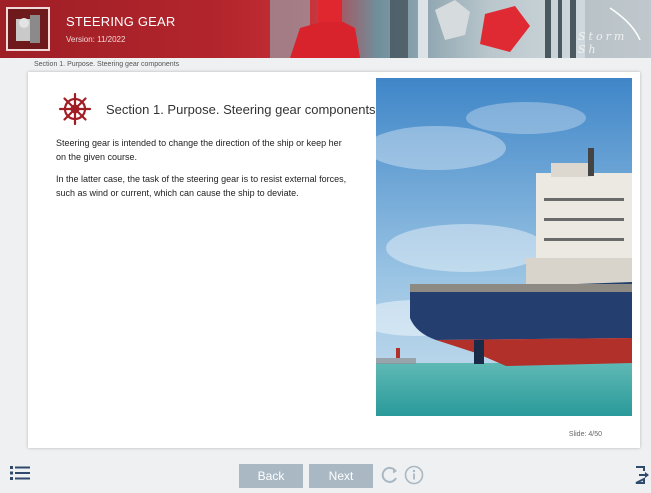 The width and height of the screenshot is (651, 493). I want to click on next-button: Next, so click(341, 476).